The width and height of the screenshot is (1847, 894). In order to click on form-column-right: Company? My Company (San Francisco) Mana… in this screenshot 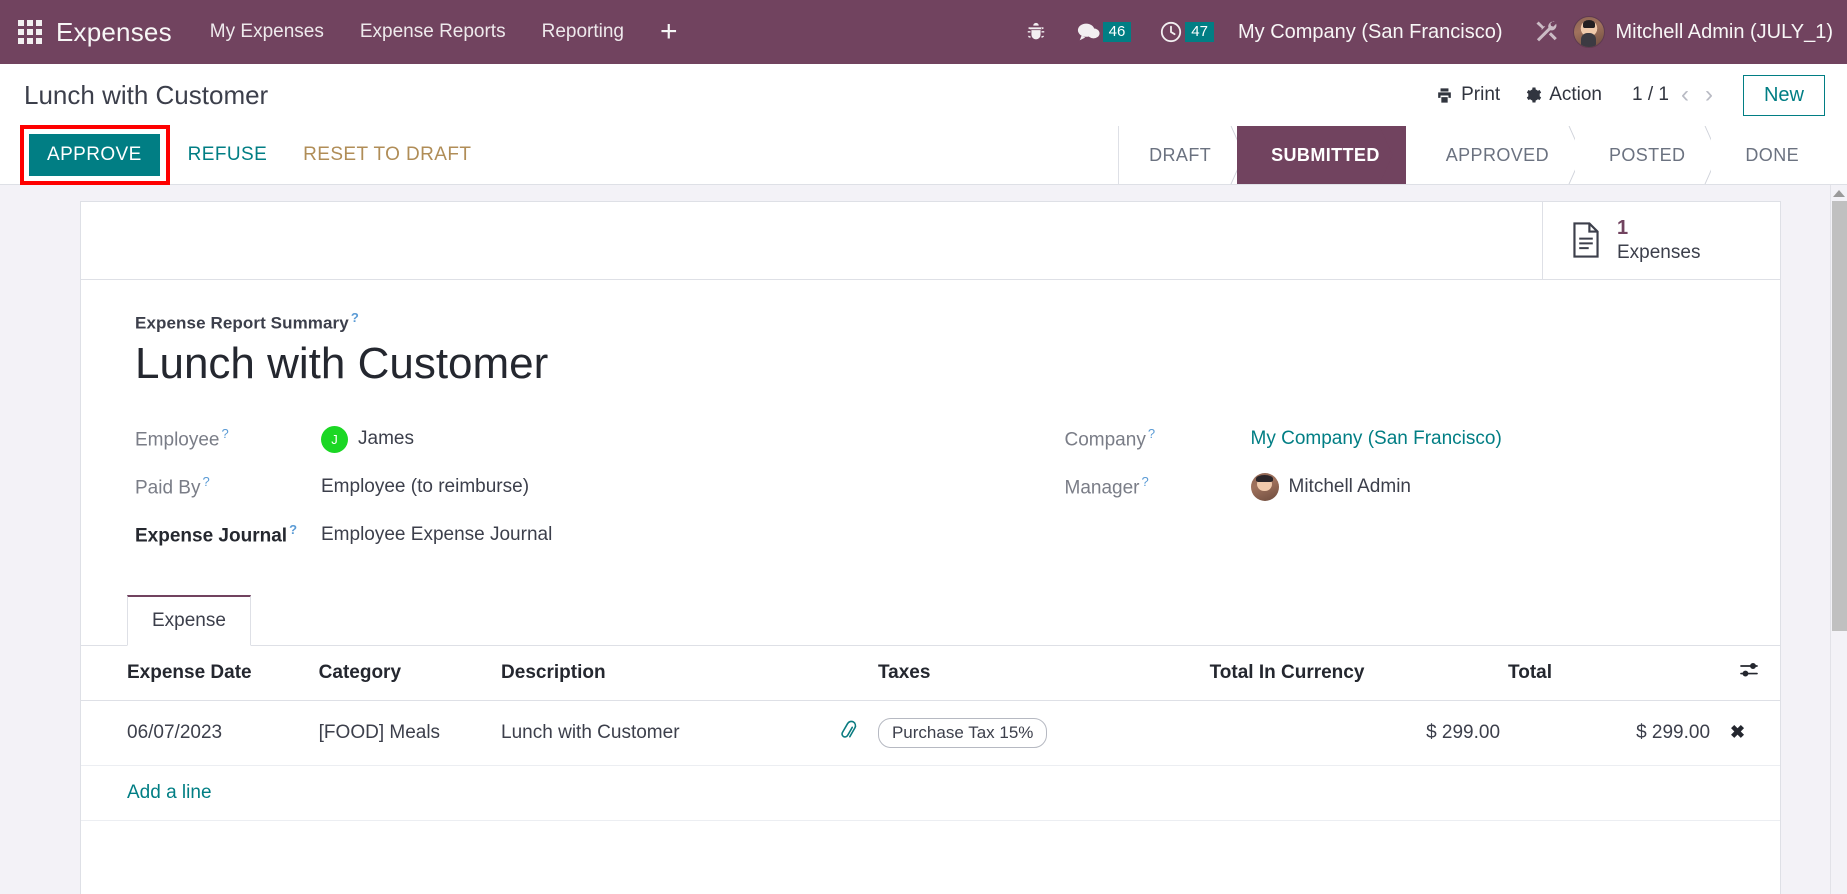, I will do `click(1329, 488)`.